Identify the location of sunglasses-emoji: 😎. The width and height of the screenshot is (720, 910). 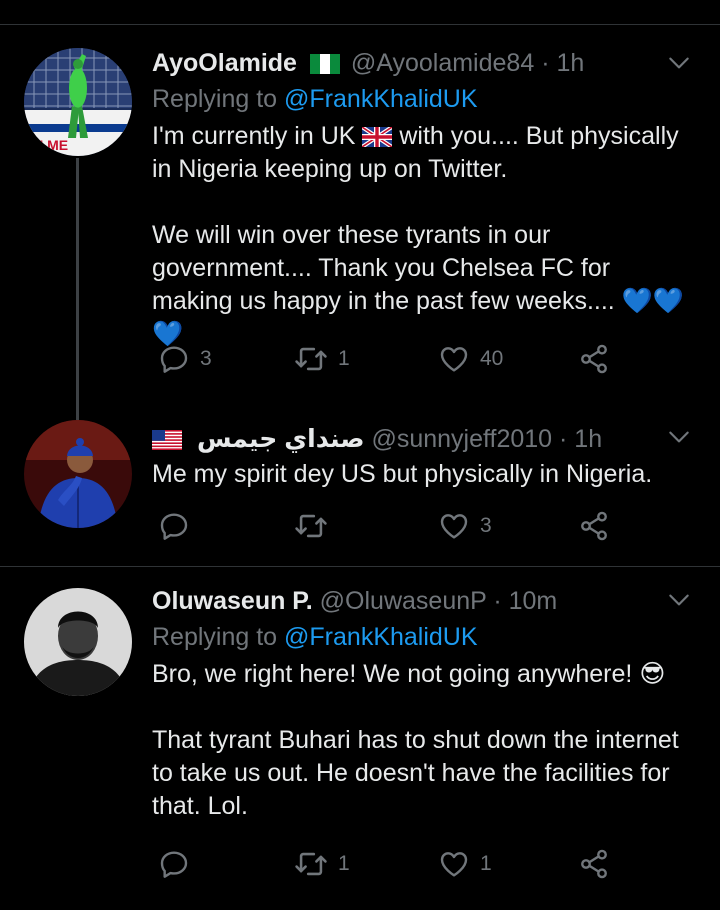
(652, 674).